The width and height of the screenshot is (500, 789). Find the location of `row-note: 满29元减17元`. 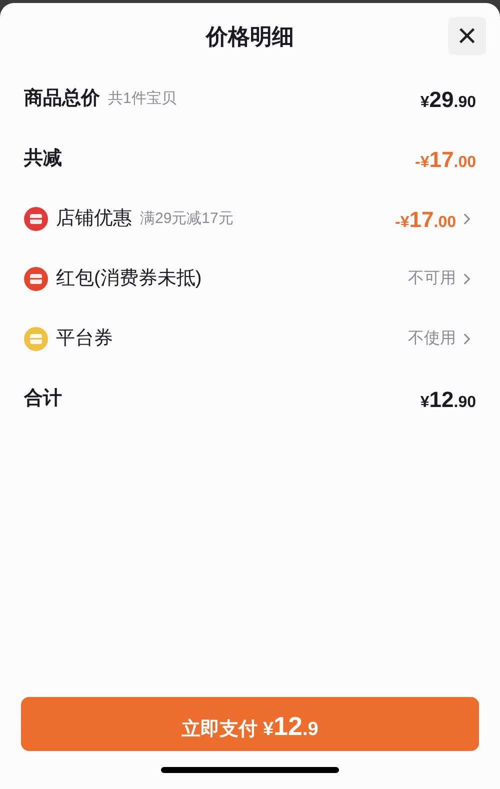

row-note: 满29元减17元 is located at coordinates (187, 218).